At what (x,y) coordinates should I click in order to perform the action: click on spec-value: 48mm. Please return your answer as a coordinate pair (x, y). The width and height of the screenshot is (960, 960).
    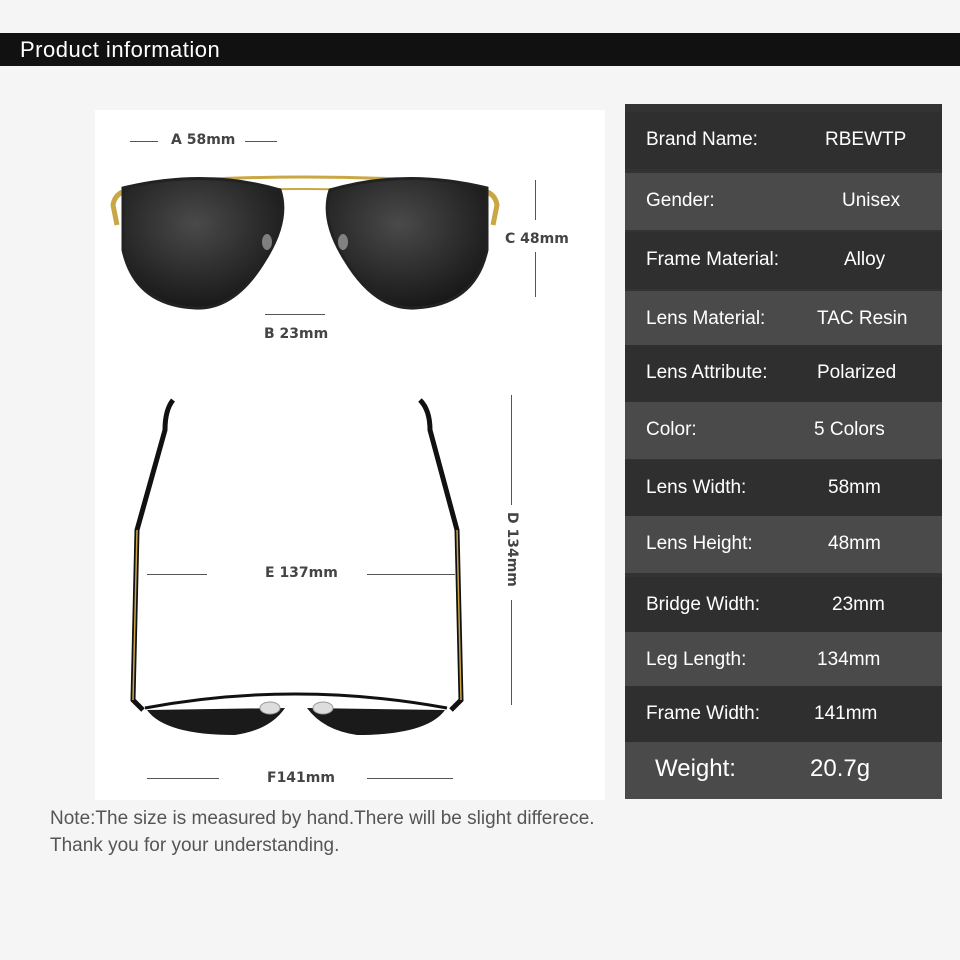
    Looking at the image, I should click on (854, 543).